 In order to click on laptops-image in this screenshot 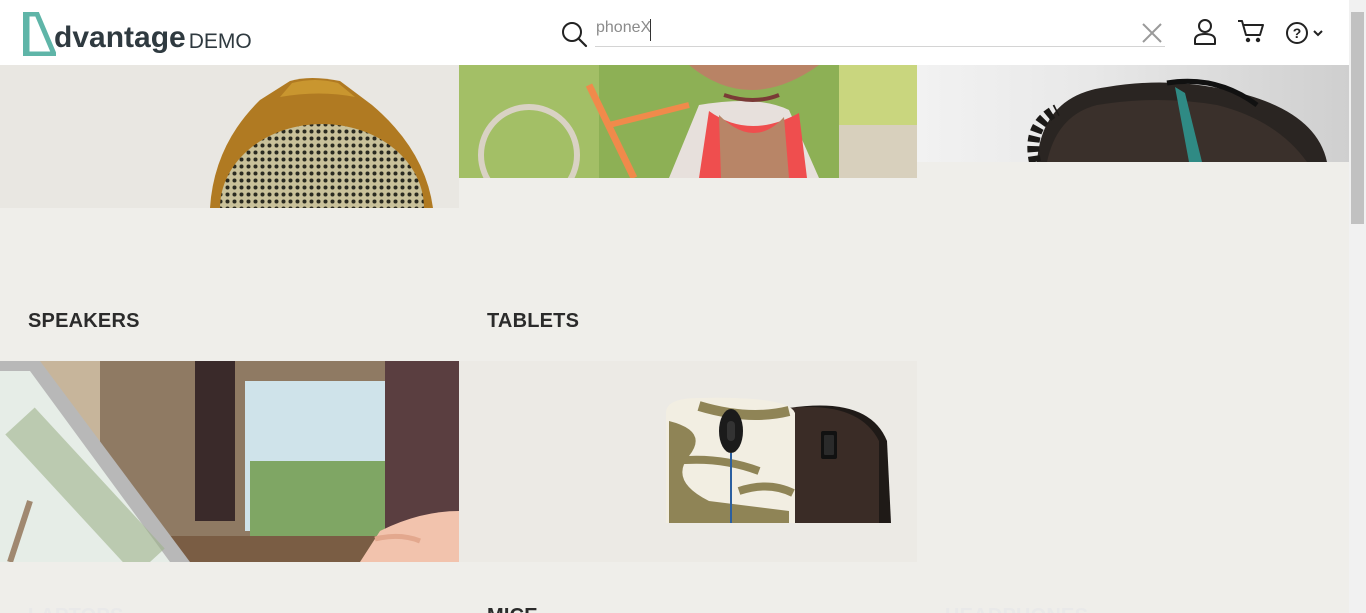, I will do `click(229, 461)`.